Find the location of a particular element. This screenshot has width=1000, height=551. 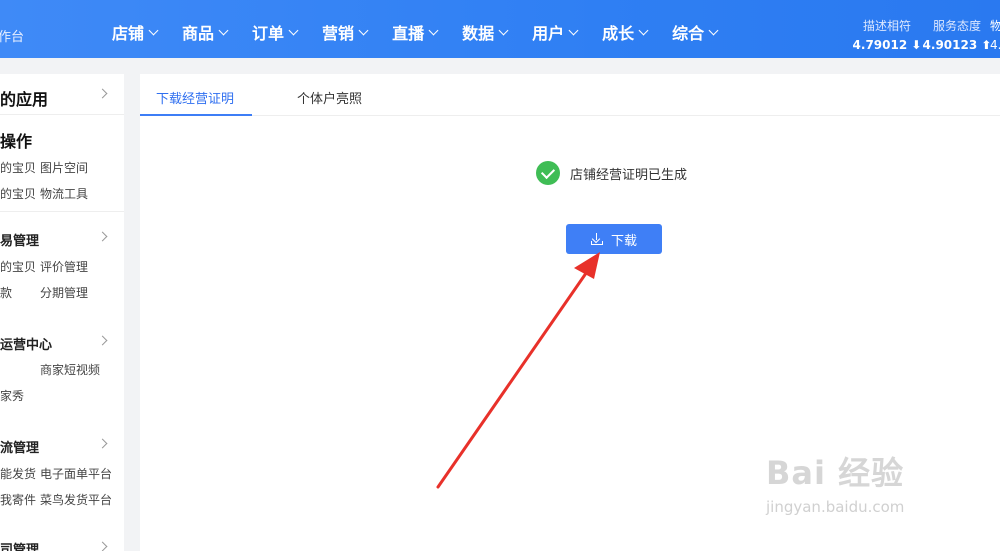

nav-item-products: 商品 is located at coordinates (205, 32).